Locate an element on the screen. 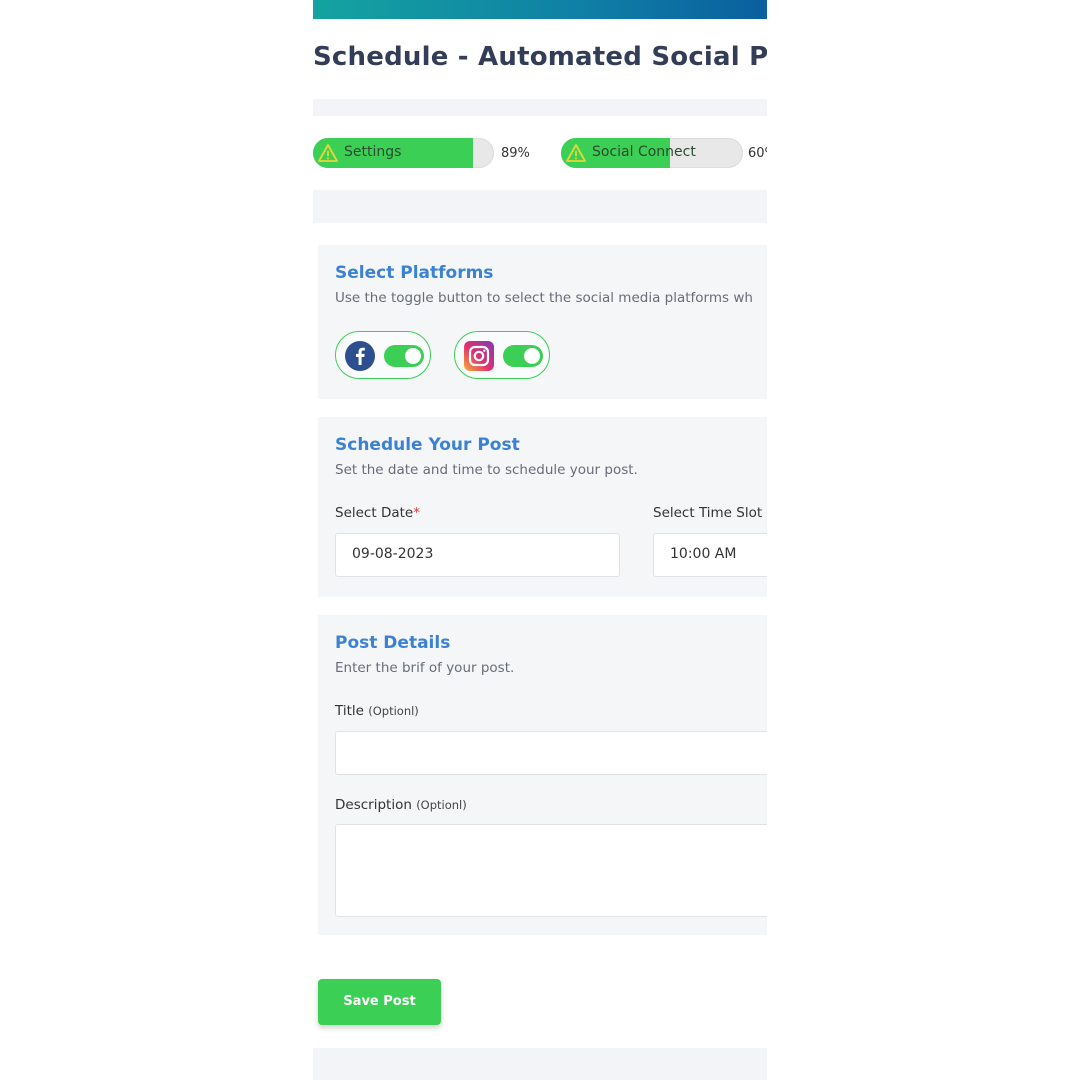  description-textarea is located at coordinates (551, 870).